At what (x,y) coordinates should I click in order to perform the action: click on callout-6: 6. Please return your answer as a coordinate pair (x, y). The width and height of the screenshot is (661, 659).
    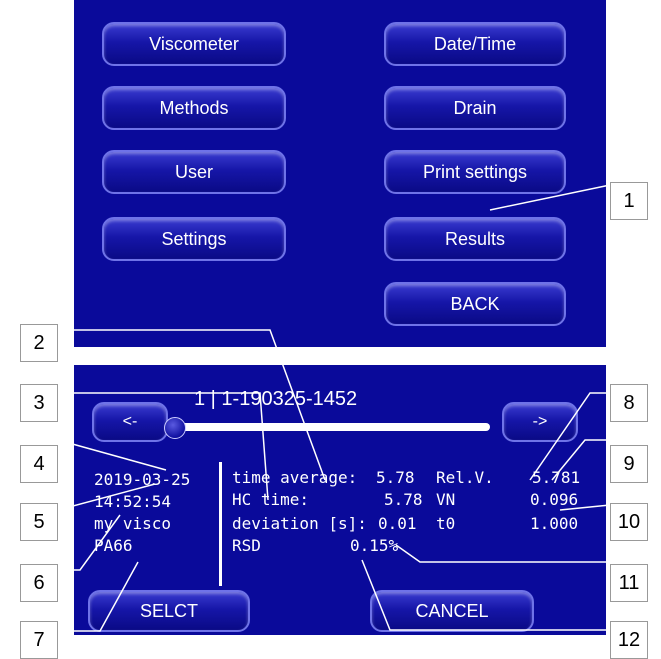
    Looking at the image, I should click on (39, 583).